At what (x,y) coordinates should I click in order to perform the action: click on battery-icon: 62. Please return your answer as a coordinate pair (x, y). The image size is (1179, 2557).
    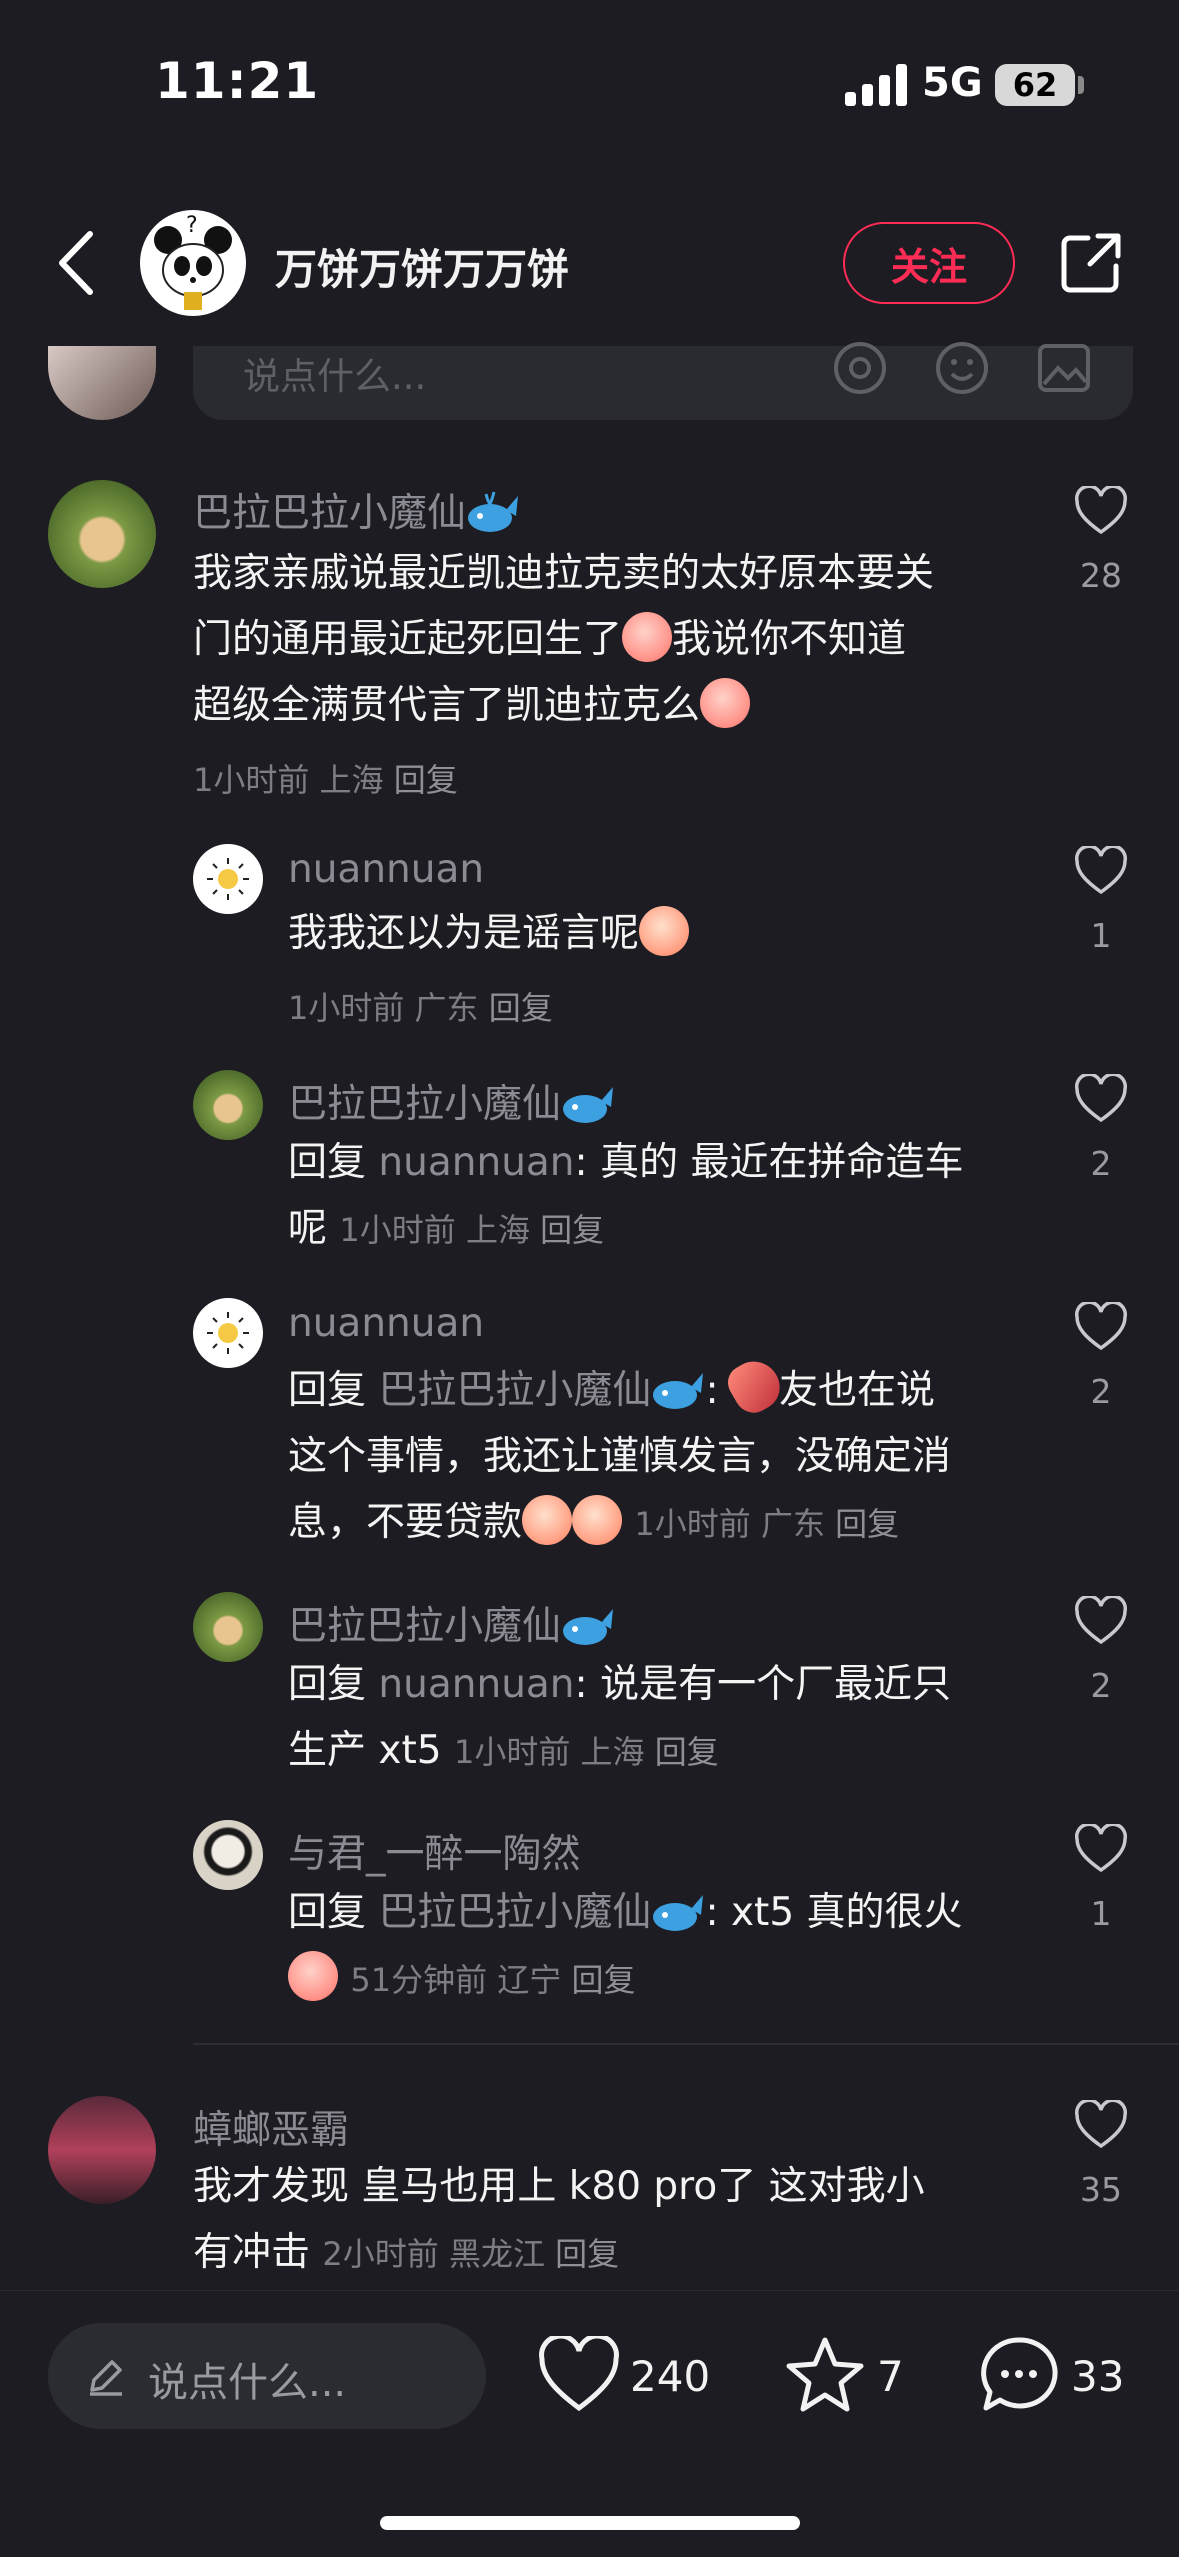
    Looking at the image, I should click on (1035, 85).